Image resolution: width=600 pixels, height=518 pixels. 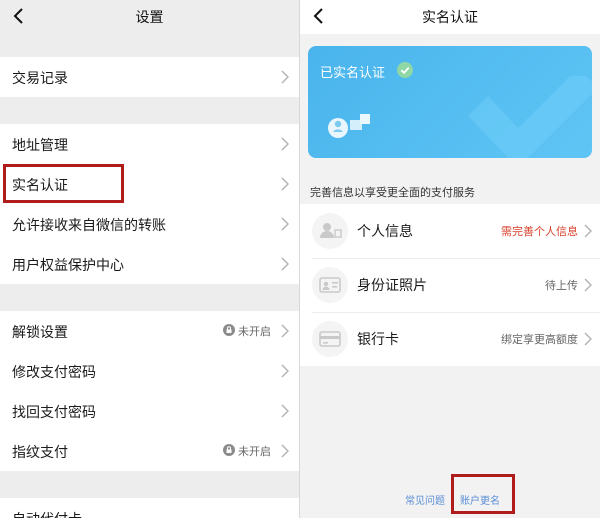 What do you see at coordinates (392, 192) in the screenshot?
I see `section-hint-text: 完善信息以享受更全面的支付服务` at bounding box center [392, 192].